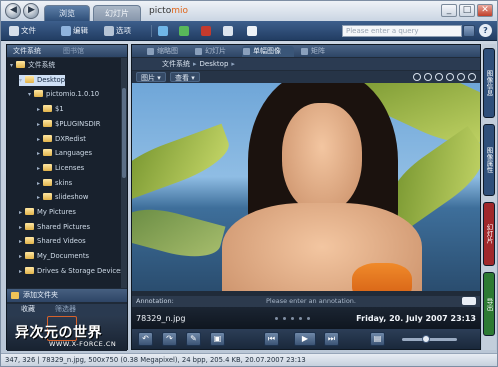 The image size is (498, 367). I want to click on tree-item: ▸ Languages, so click(64, 153).